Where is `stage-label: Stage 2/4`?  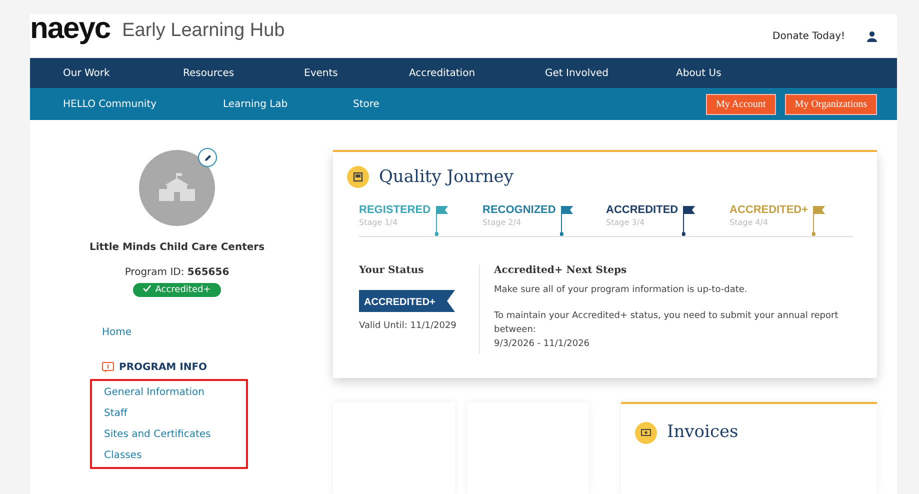
stage-label: Stage 2/4 is located at coordinates (502, 222).